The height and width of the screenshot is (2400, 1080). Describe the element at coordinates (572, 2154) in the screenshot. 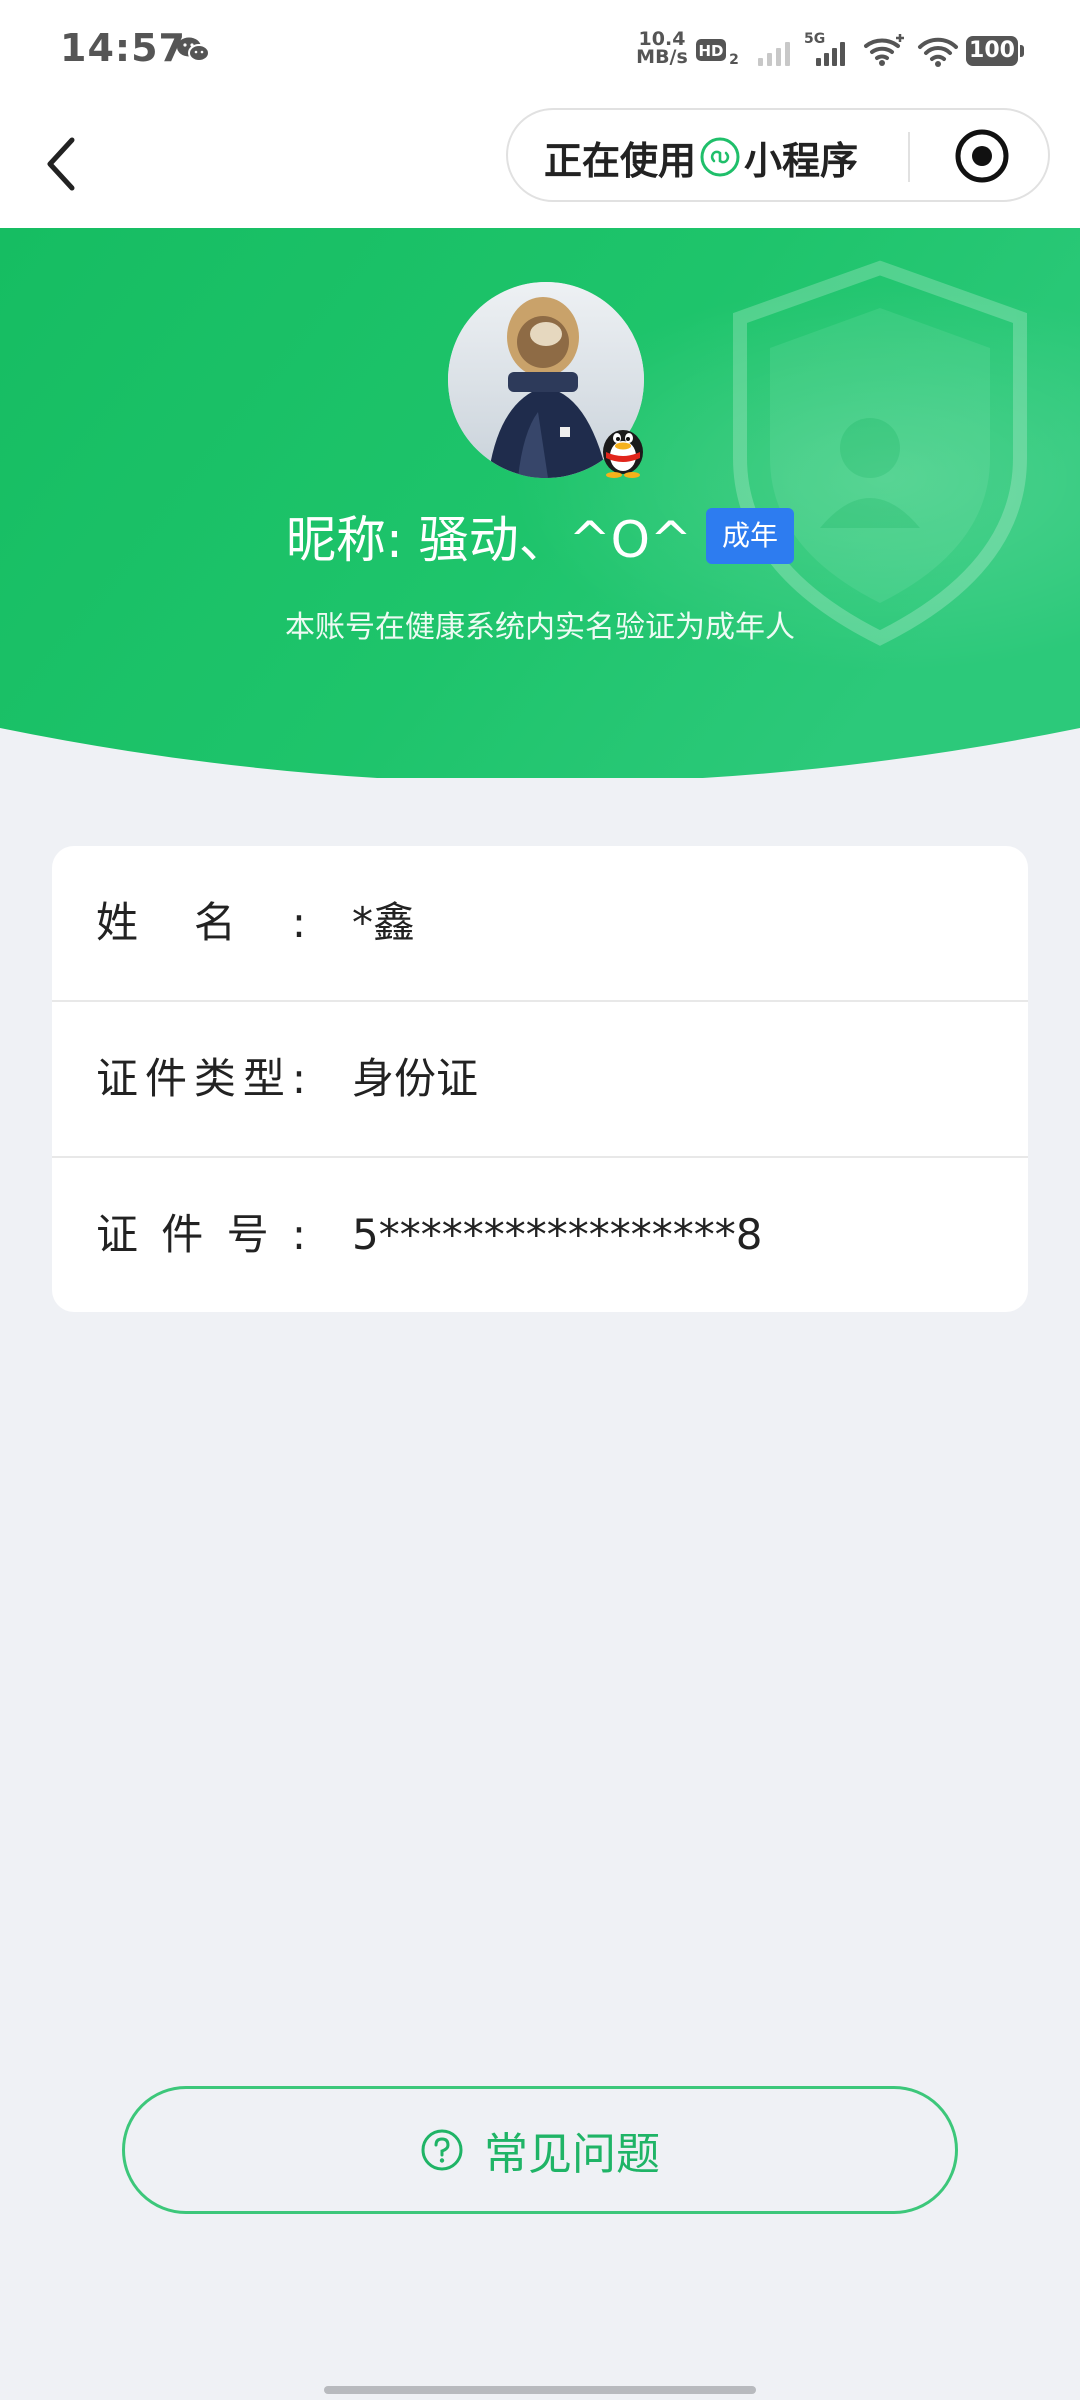

I see `faq-label: 常见问题` at that location.